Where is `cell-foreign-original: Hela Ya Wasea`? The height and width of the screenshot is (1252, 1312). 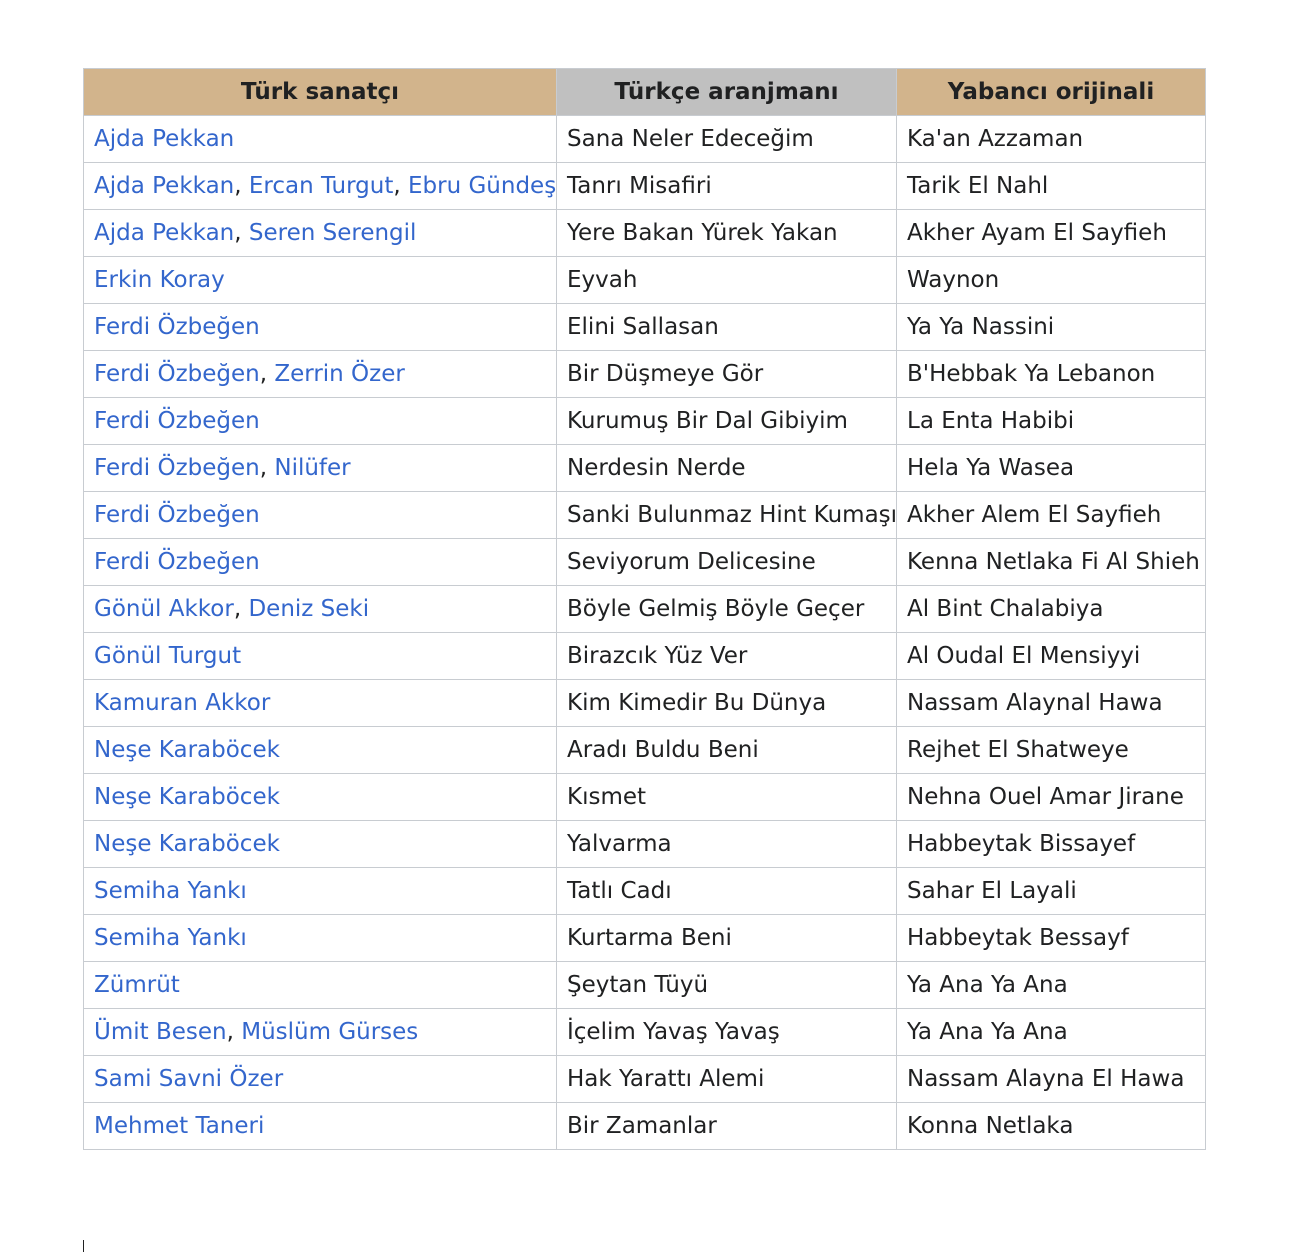
cell-foreign-original: Hela Ya Wasea is located at coordinates (1051, 468).